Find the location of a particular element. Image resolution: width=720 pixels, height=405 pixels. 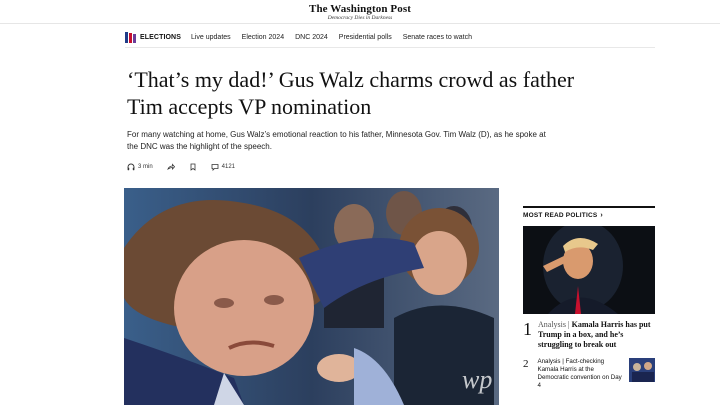

item-thumbnail is located at coordinates (641, 370).